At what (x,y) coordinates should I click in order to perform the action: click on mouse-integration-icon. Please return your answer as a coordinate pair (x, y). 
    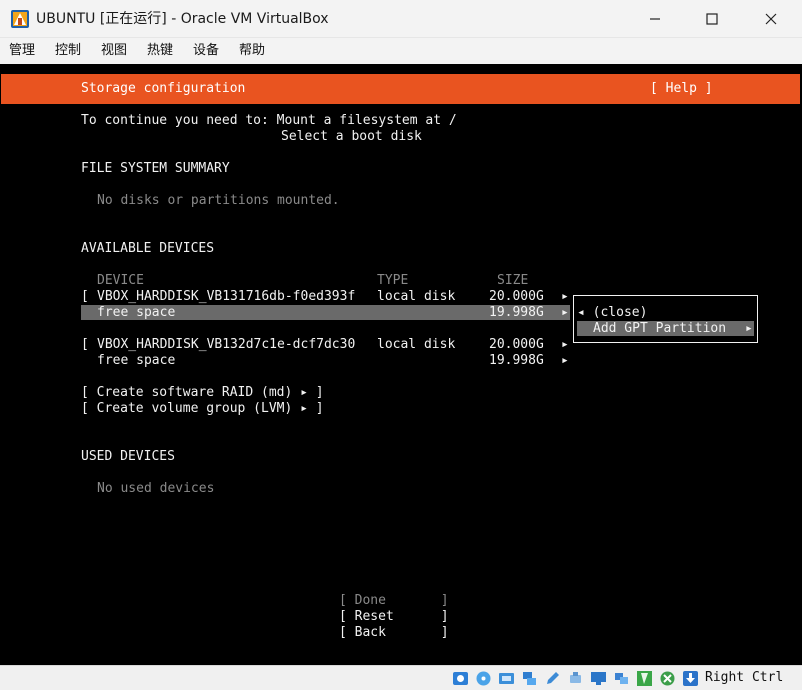
    Looking at the image, I should click on (667, 678).